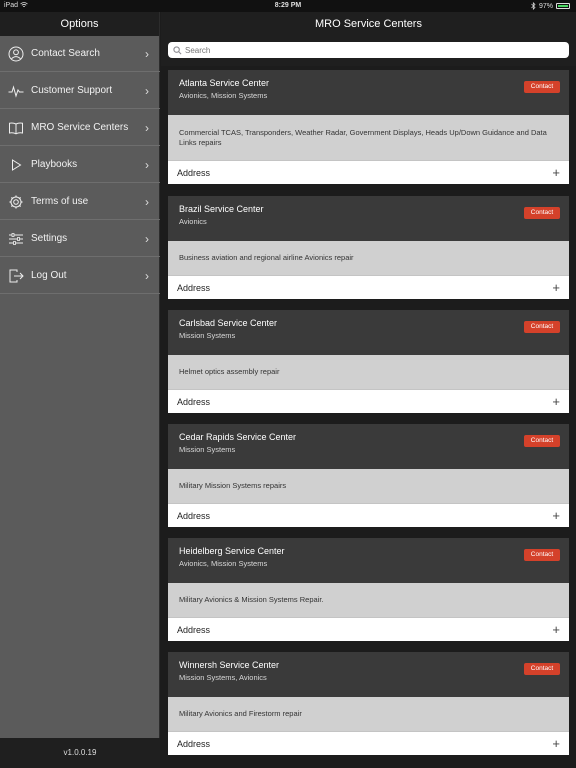  I want to click on sidebar-item-label: Contact Search, so click(65, 53).